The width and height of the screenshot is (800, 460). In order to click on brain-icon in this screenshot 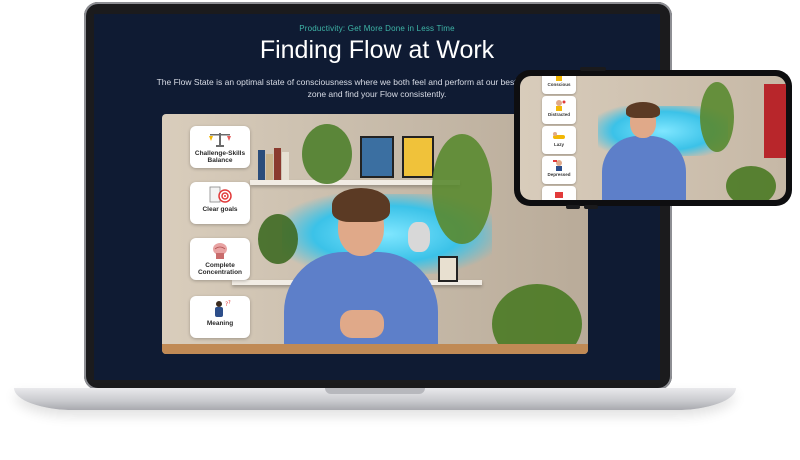, I will do `click(220, 251)`.